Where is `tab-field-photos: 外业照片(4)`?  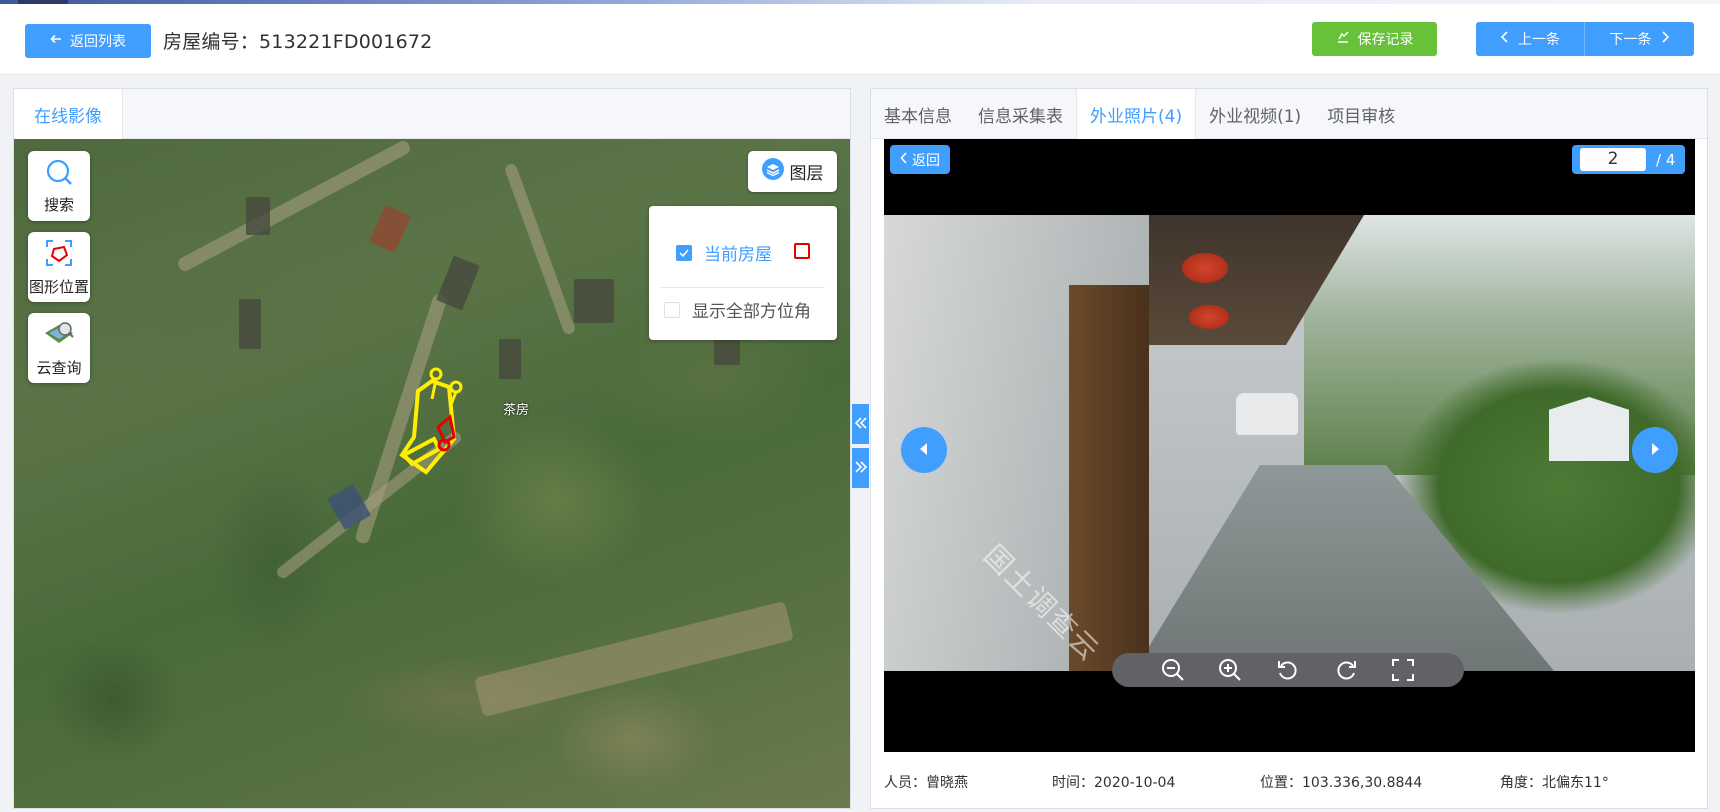 tab-field-photos: 外业照片(4) is located at coordinates (1136, 114).